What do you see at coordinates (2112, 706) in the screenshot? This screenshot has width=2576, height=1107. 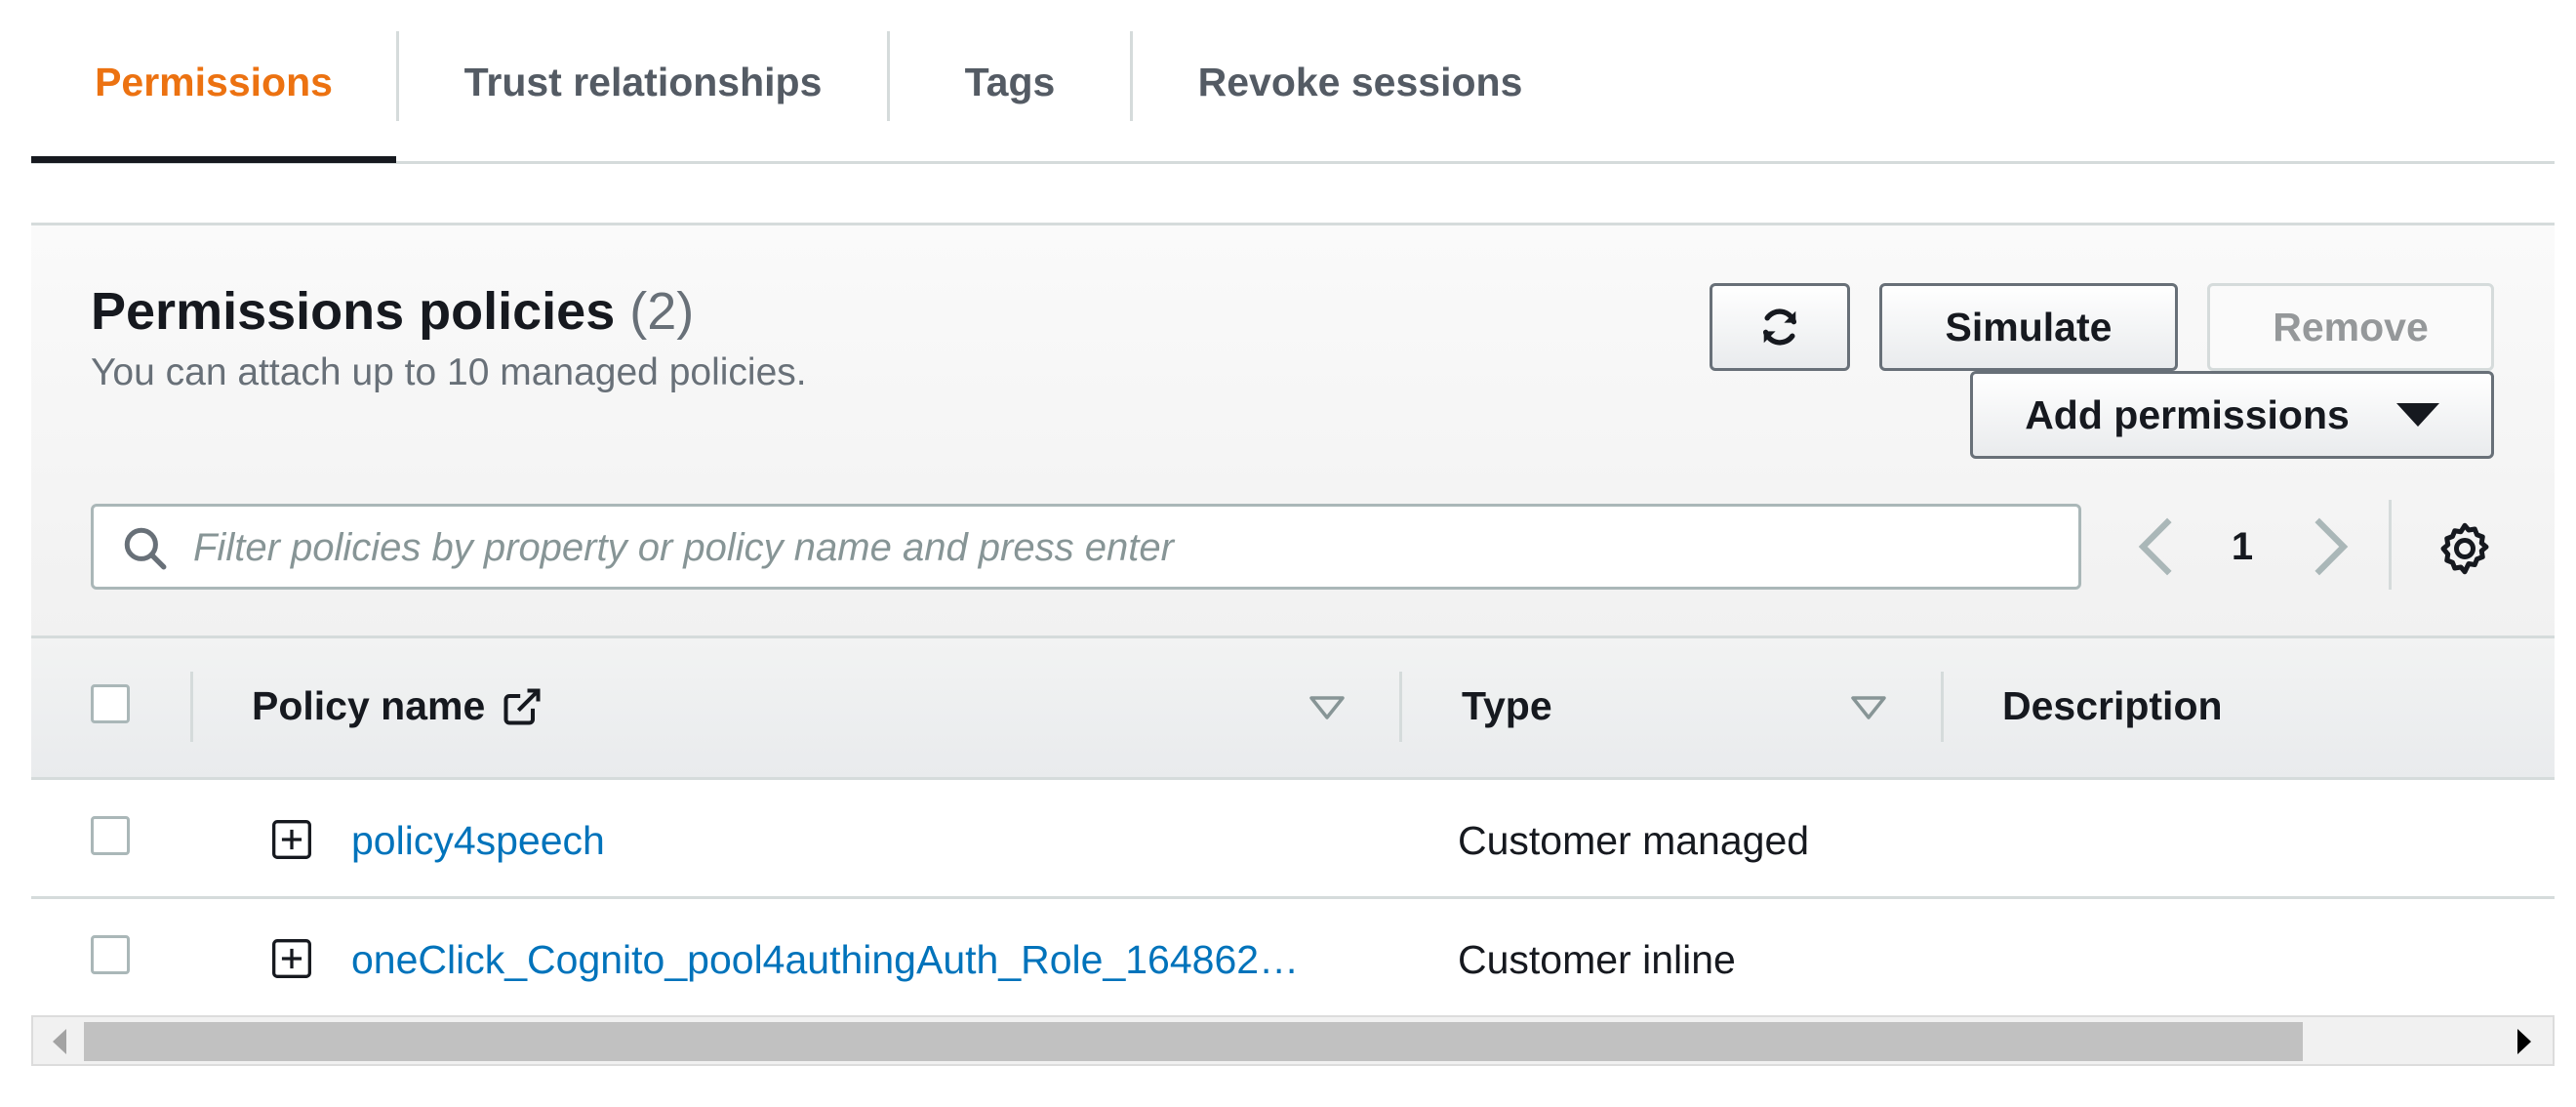 I see `column-header-description: Description` at bounding box center [2112, 706].